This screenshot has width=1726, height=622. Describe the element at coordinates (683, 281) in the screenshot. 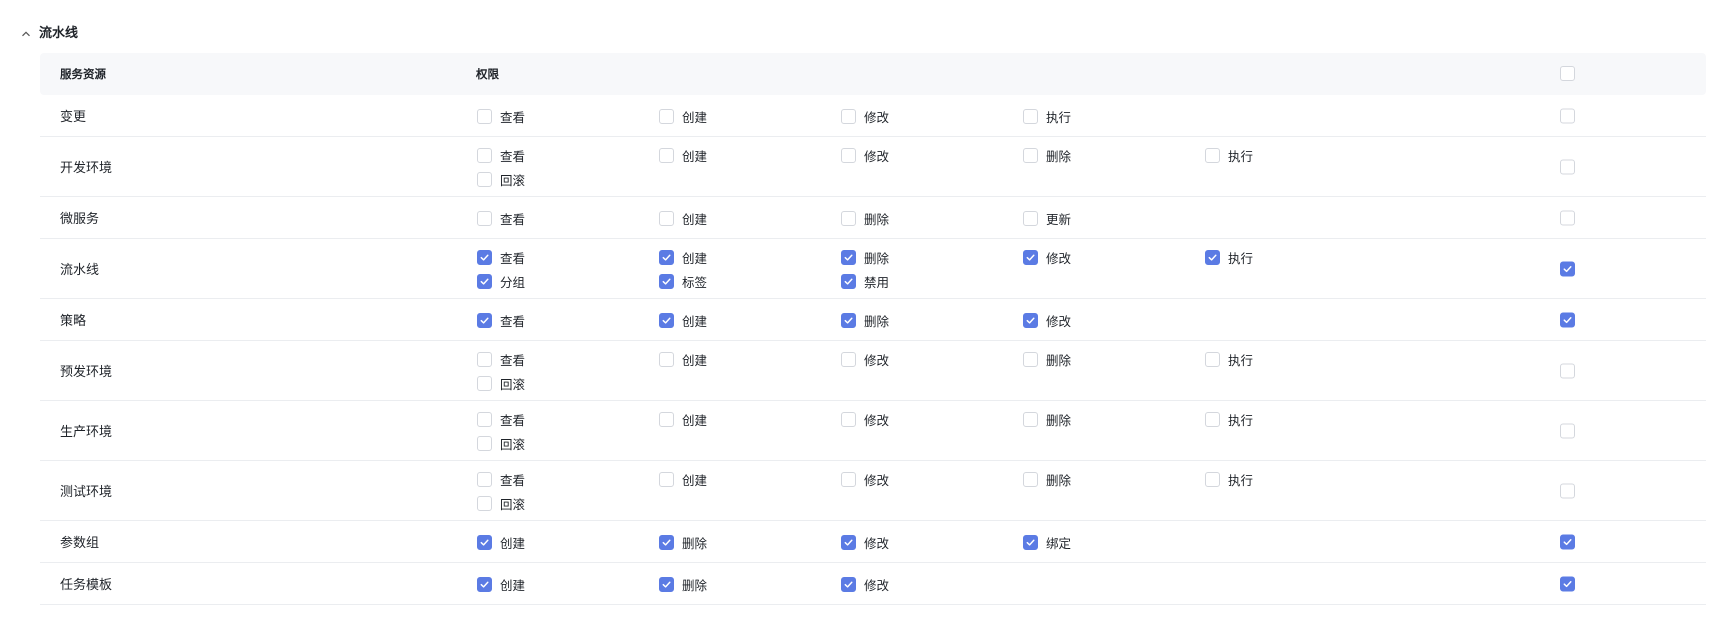

I see `permission-option: 标签` at that location.